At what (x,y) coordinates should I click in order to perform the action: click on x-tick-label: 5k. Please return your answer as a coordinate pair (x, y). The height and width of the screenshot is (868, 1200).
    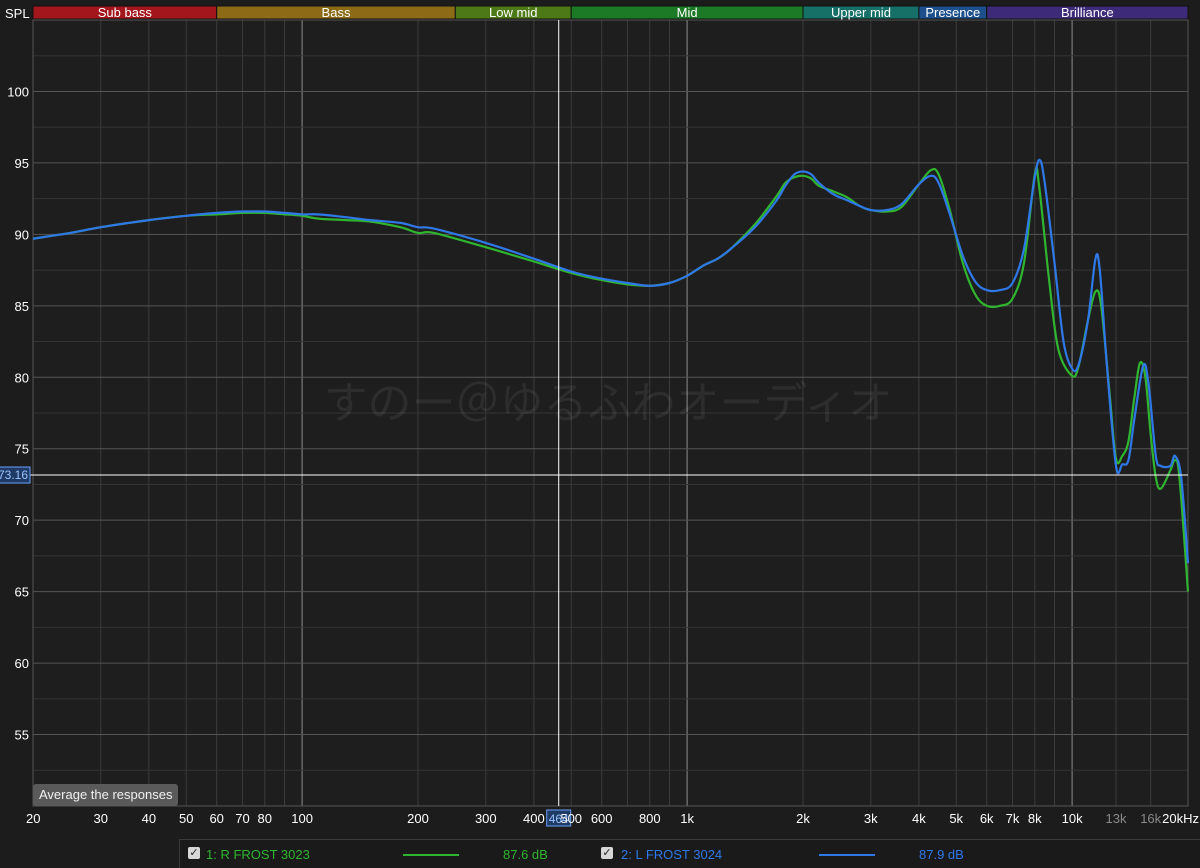
    Looking at the image, I should click on (956, 818).